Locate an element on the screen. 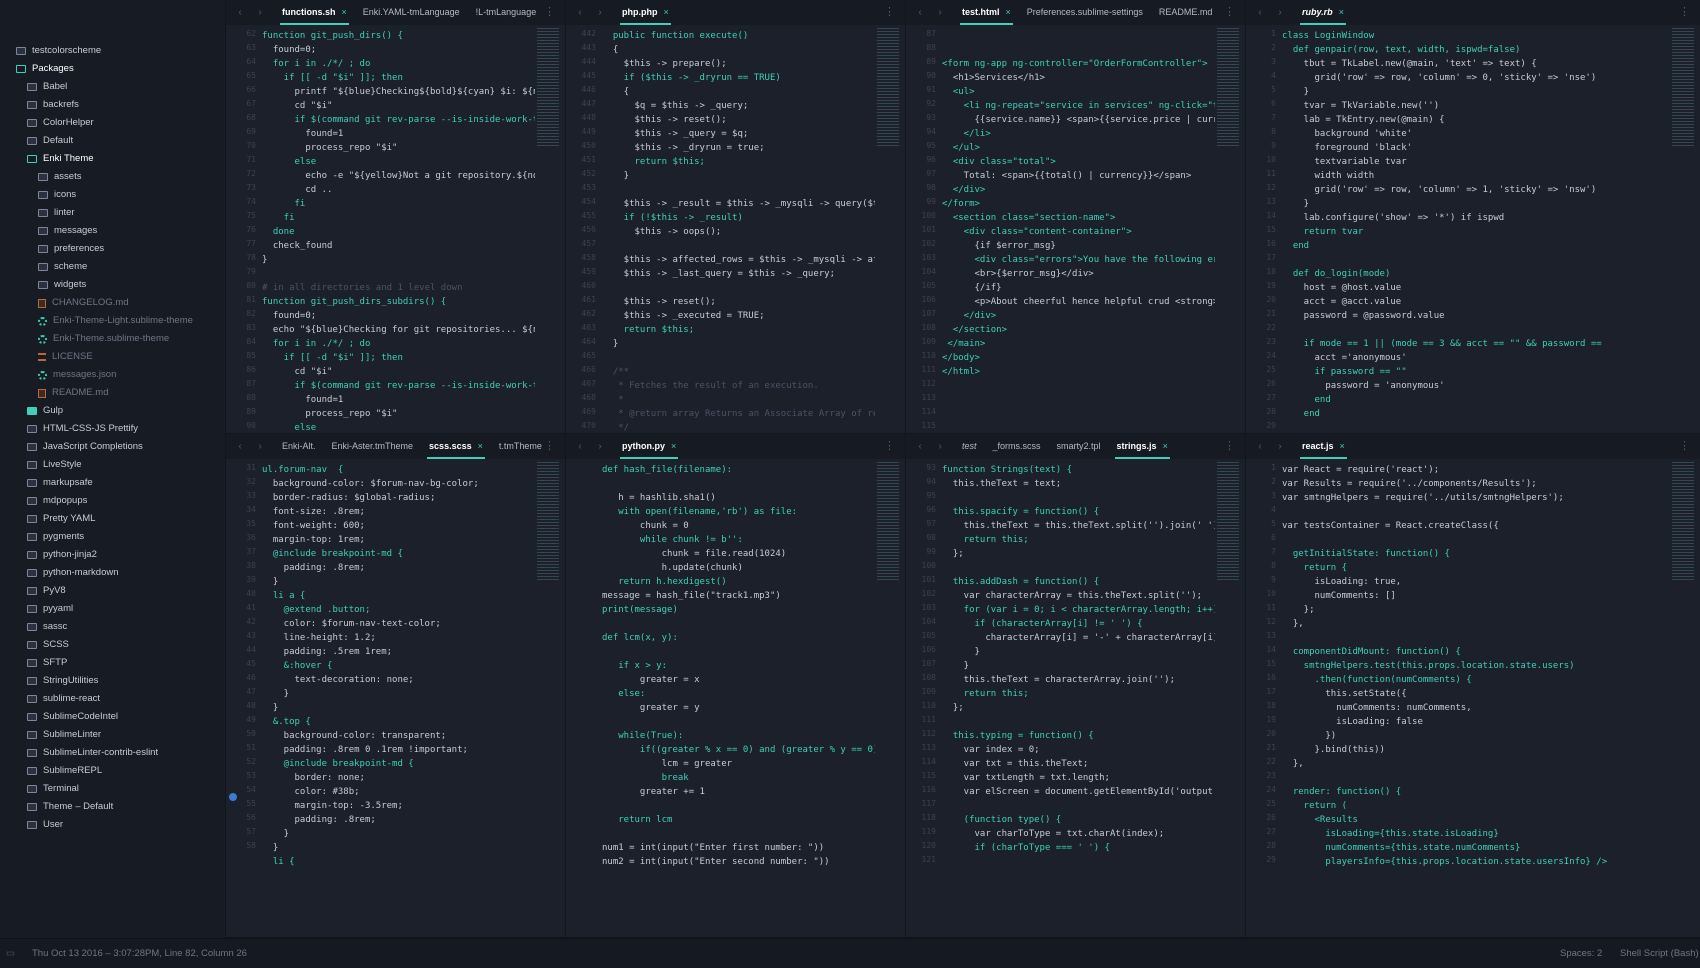 Image resolution: width=1700 pixels, height=968 pixels. tab: Preferences.sublime-settings is located at coordinates (1085, 12).